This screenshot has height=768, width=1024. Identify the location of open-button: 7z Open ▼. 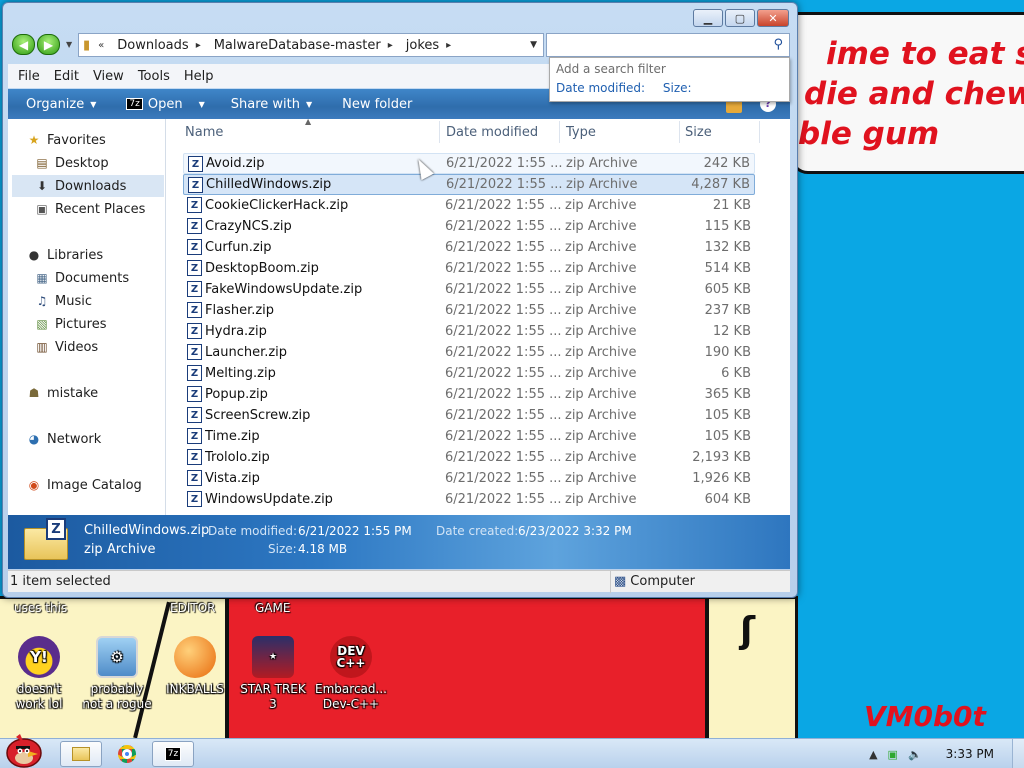
(165, 104).